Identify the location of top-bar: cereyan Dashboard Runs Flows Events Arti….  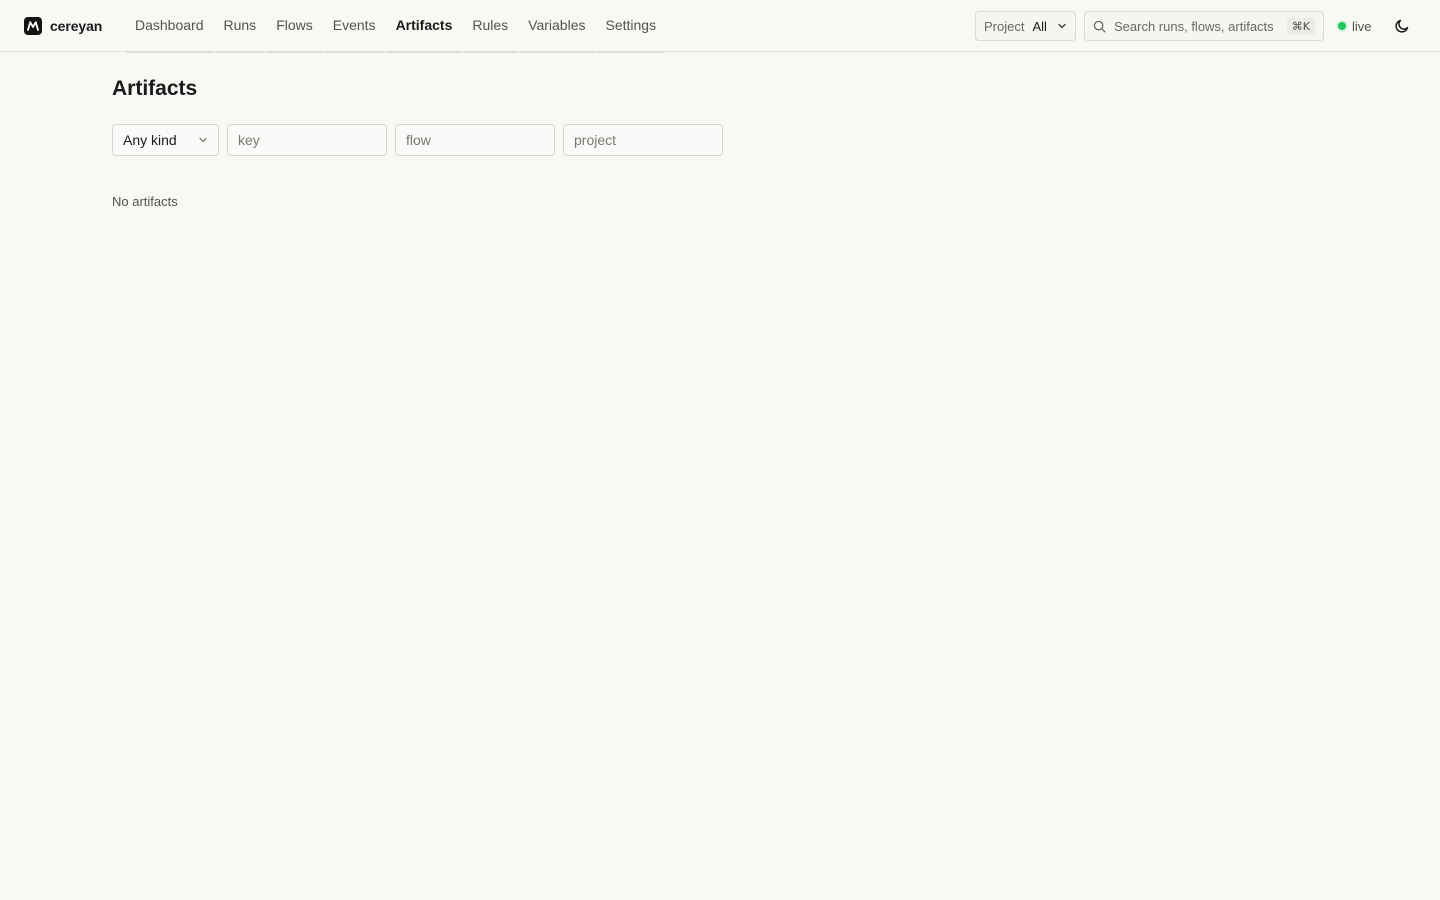
(720, 26).